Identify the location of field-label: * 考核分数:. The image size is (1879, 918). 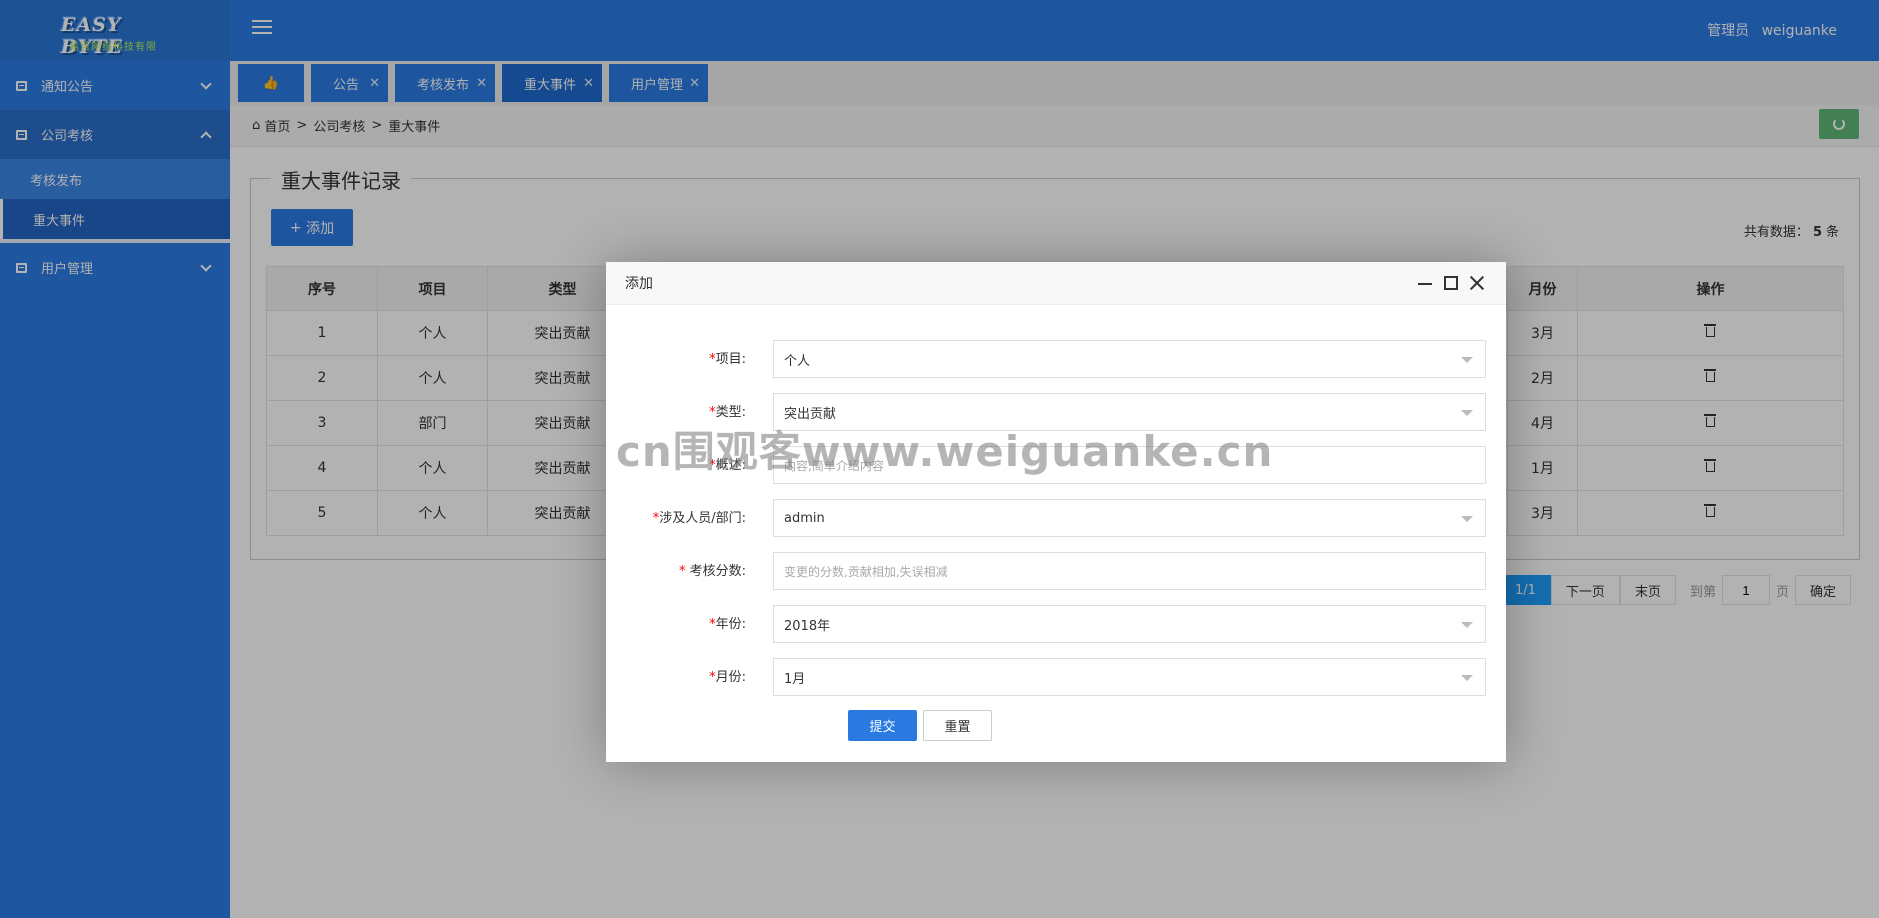
(712, 571).